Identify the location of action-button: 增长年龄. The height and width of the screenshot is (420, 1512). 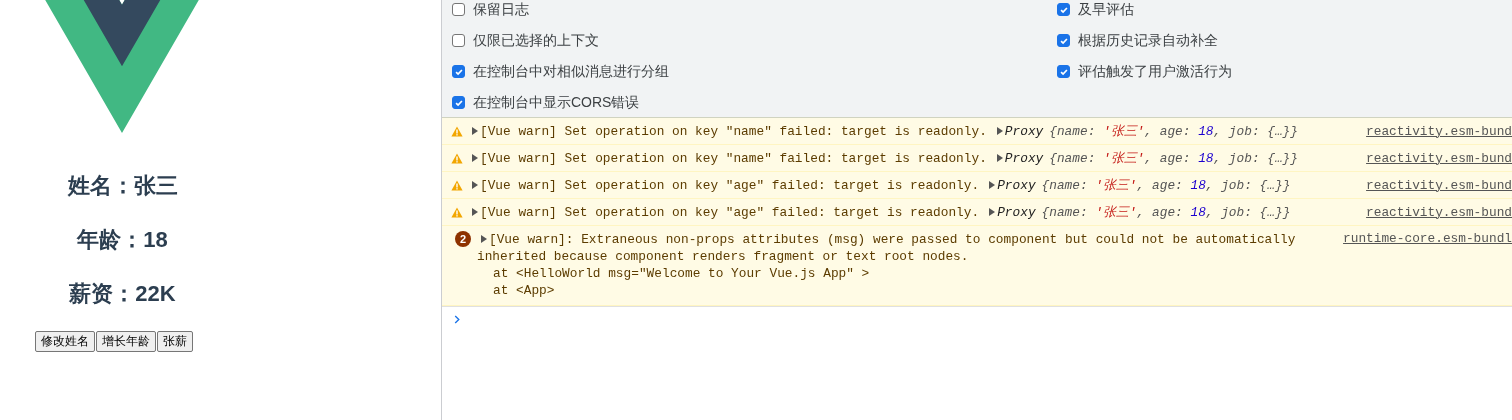
(126, 341).